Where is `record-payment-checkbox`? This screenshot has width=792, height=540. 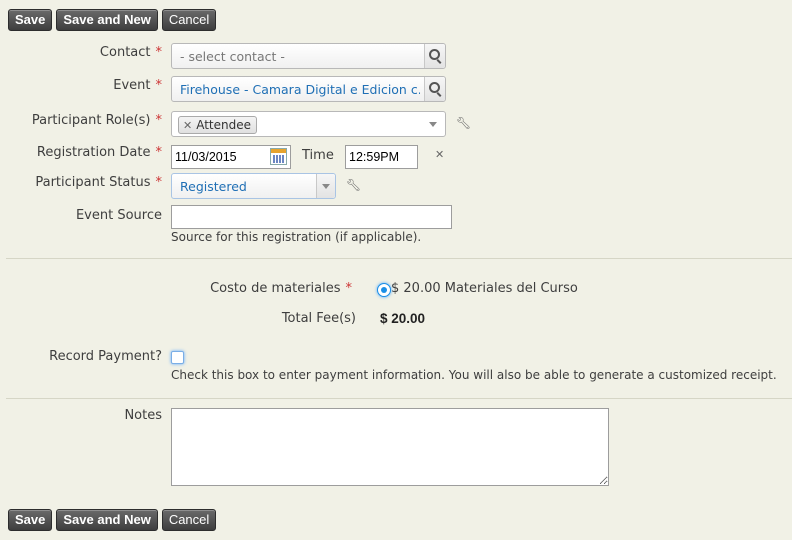
record-payment-checkbox is located at coordinates (177, 357).